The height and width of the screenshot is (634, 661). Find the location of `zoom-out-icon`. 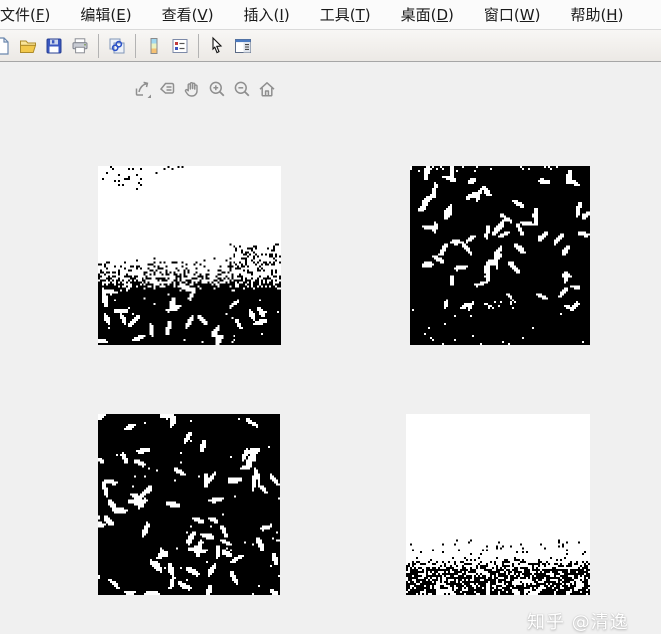

zoom-out-icon is located at coordinates (242, 89).